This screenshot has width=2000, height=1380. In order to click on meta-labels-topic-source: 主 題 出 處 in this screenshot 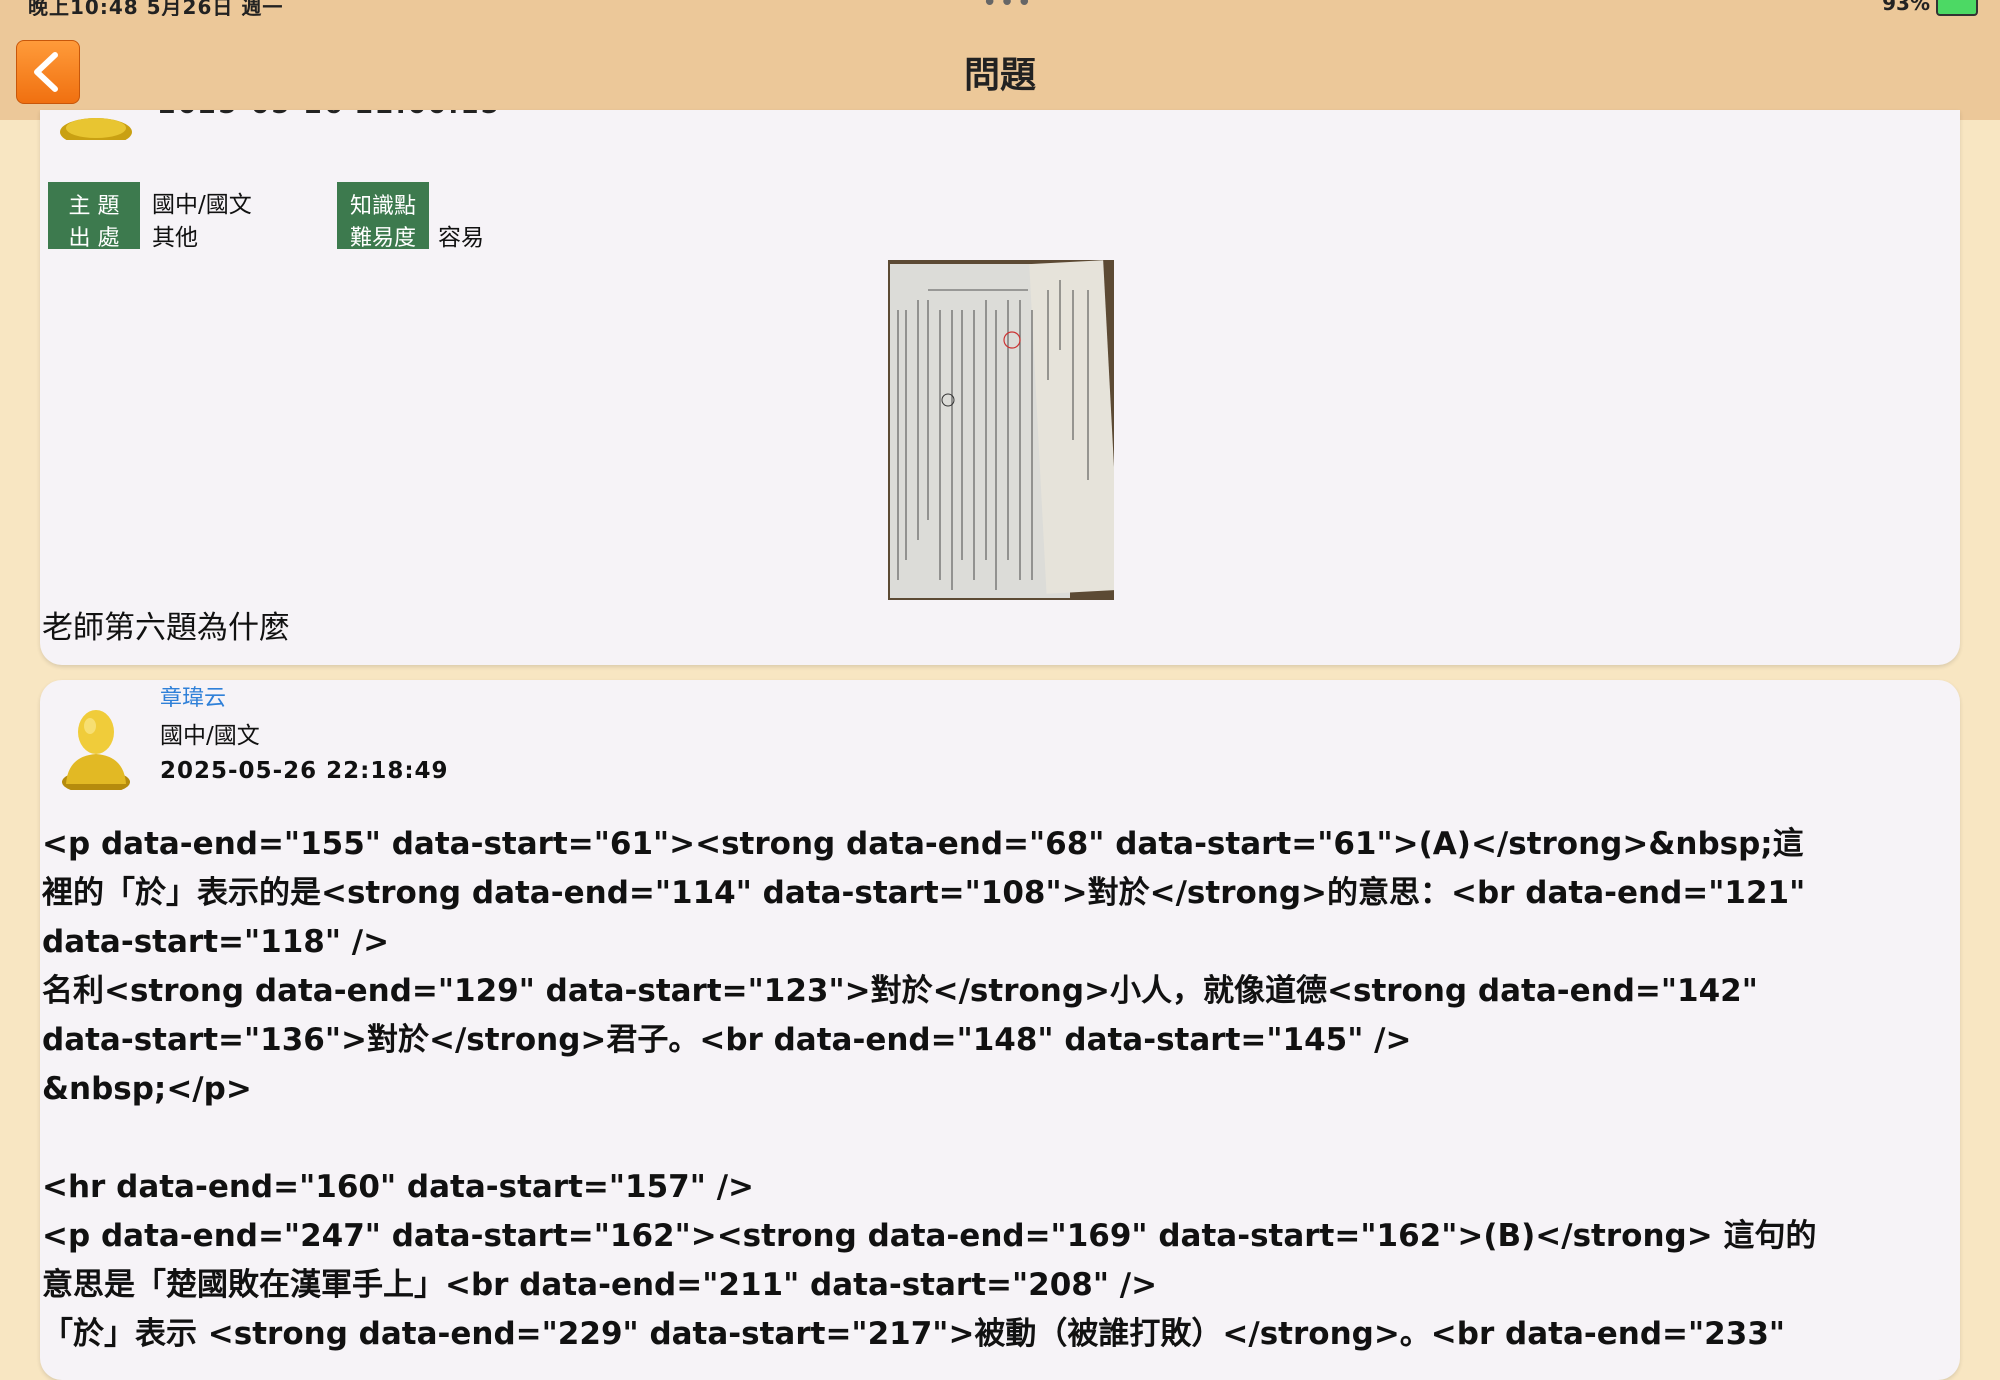, I will do `click(94, 216)`.